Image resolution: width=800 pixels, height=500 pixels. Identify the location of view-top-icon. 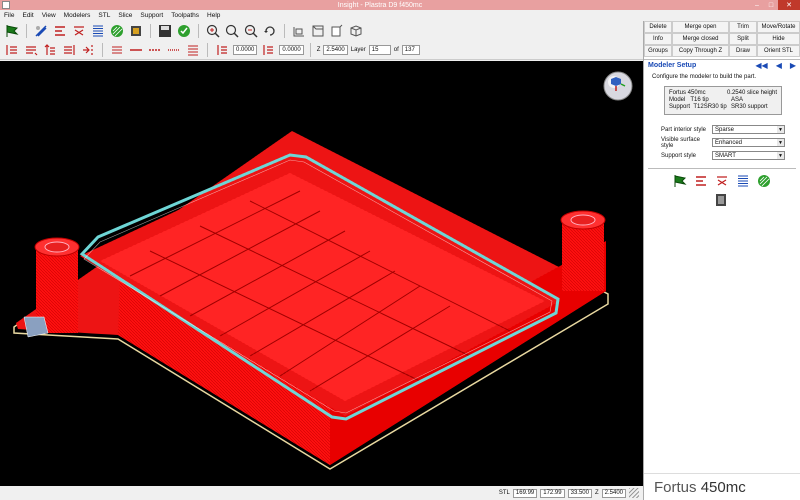
(318, 31).